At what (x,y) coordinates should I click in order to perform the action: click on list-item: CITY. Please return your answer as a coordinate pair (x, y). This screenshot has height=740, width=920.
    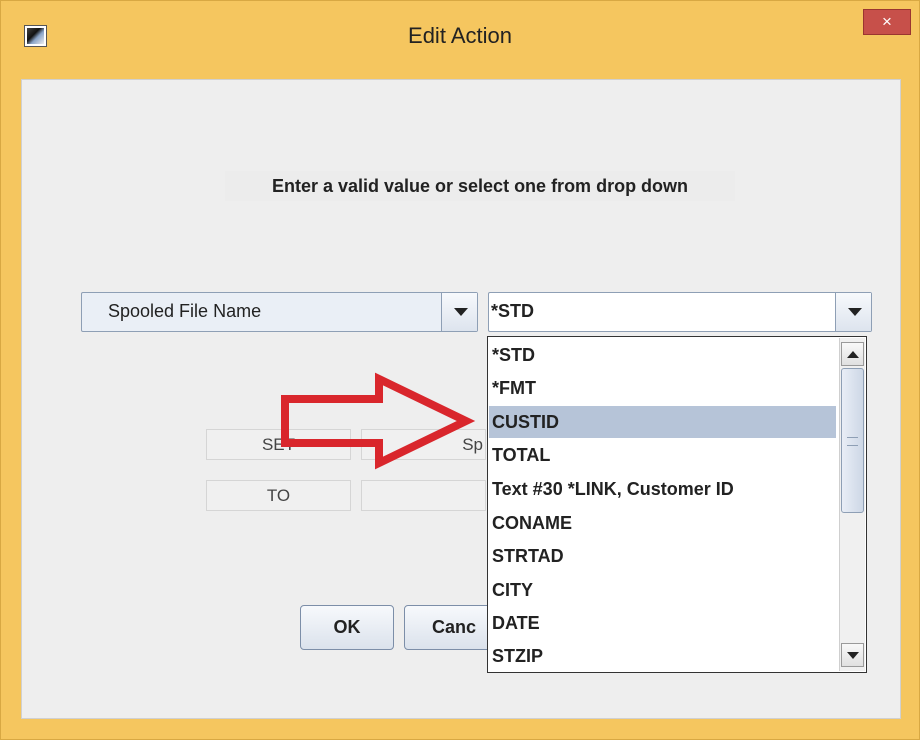
    Looking at the image, I should click on (662, 590).